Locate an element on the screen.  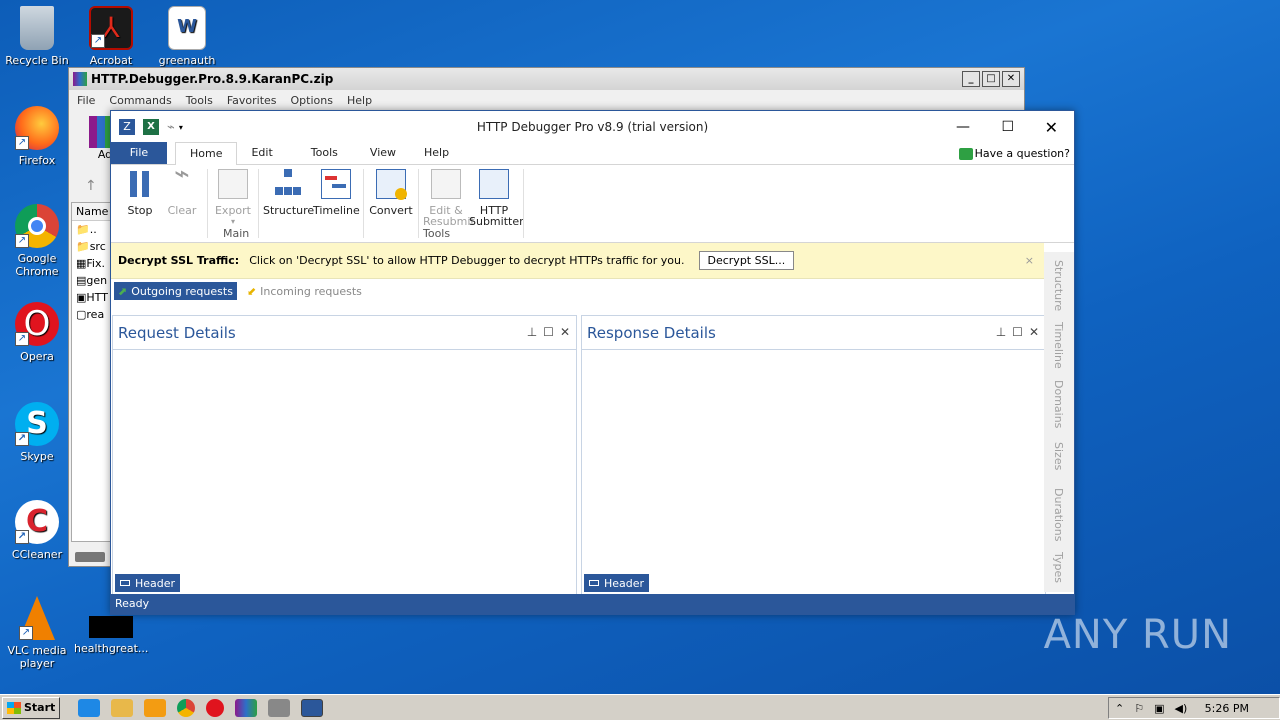
list-item: ▢rea is located at coordinates (91, 314).